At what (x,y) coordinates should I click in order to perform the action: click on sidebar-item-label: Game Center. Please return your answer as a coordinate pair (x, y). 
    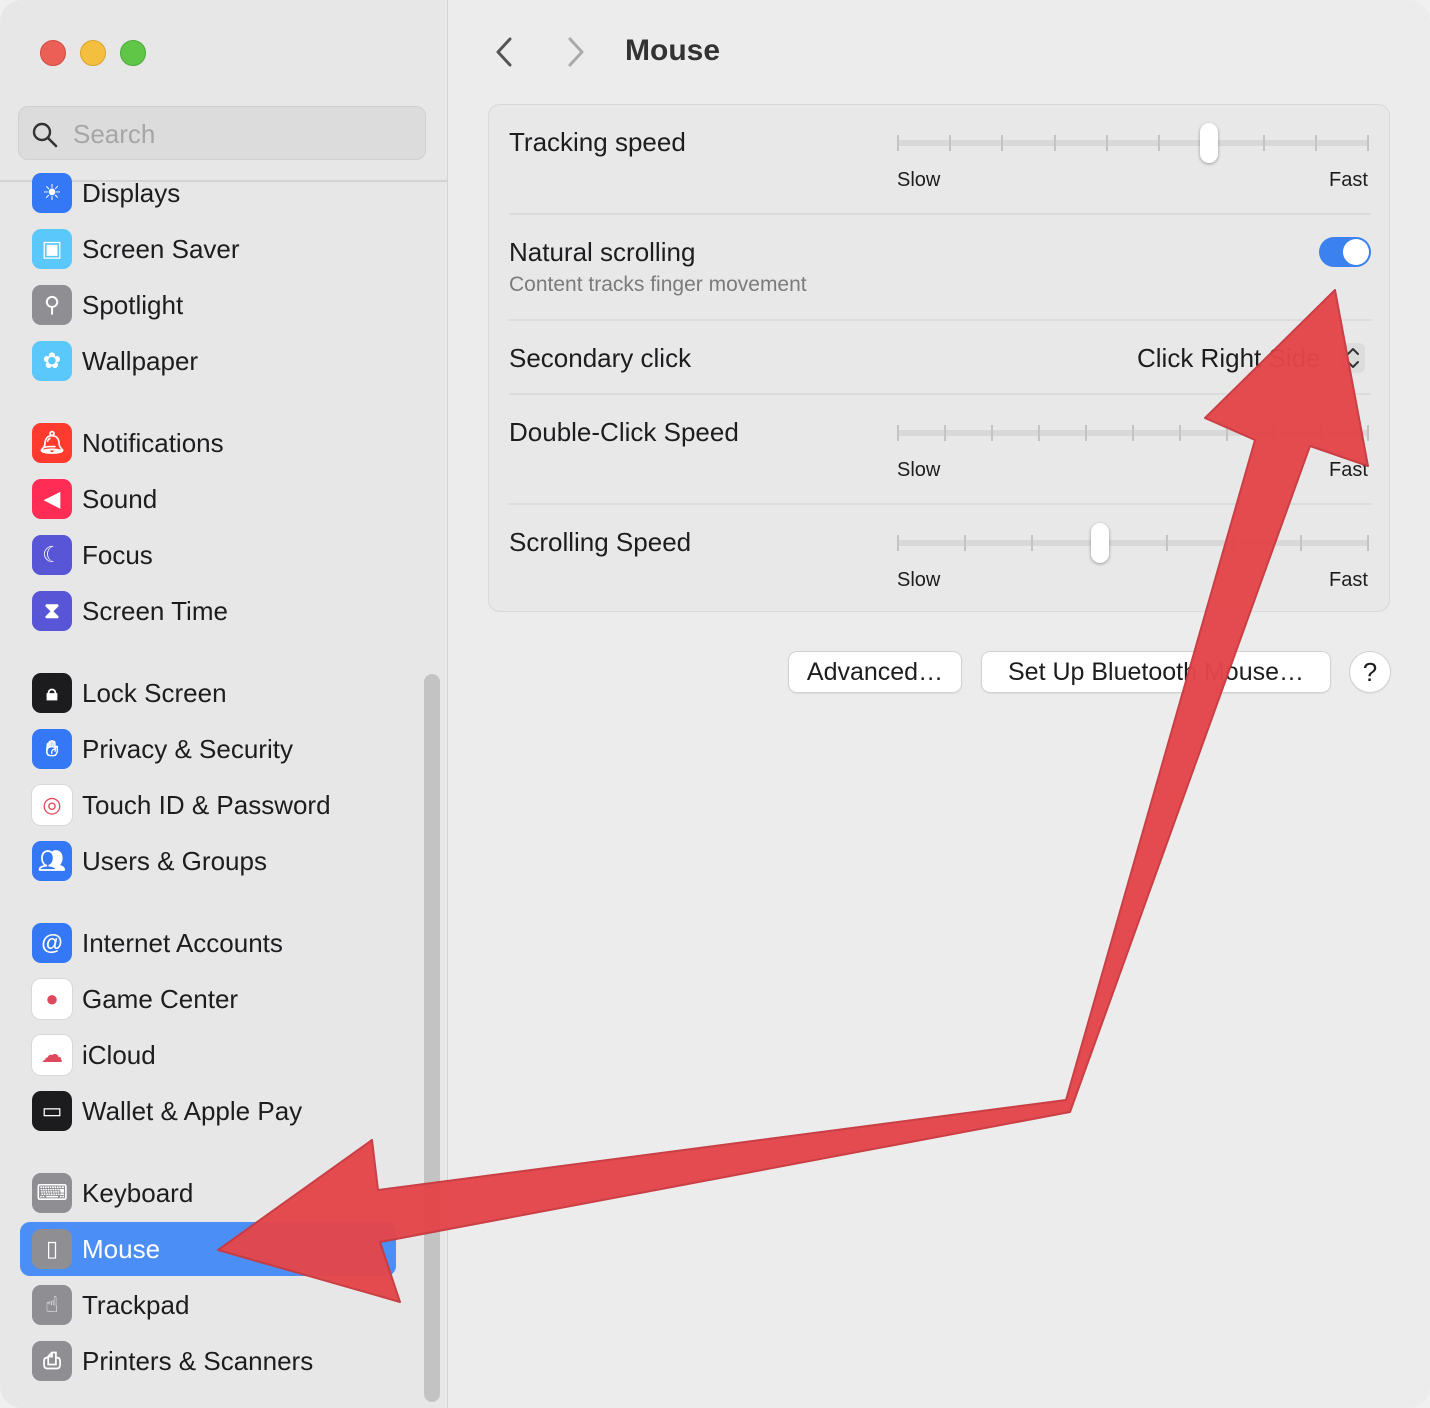
    Looking at the image, I should click on (160, 999).